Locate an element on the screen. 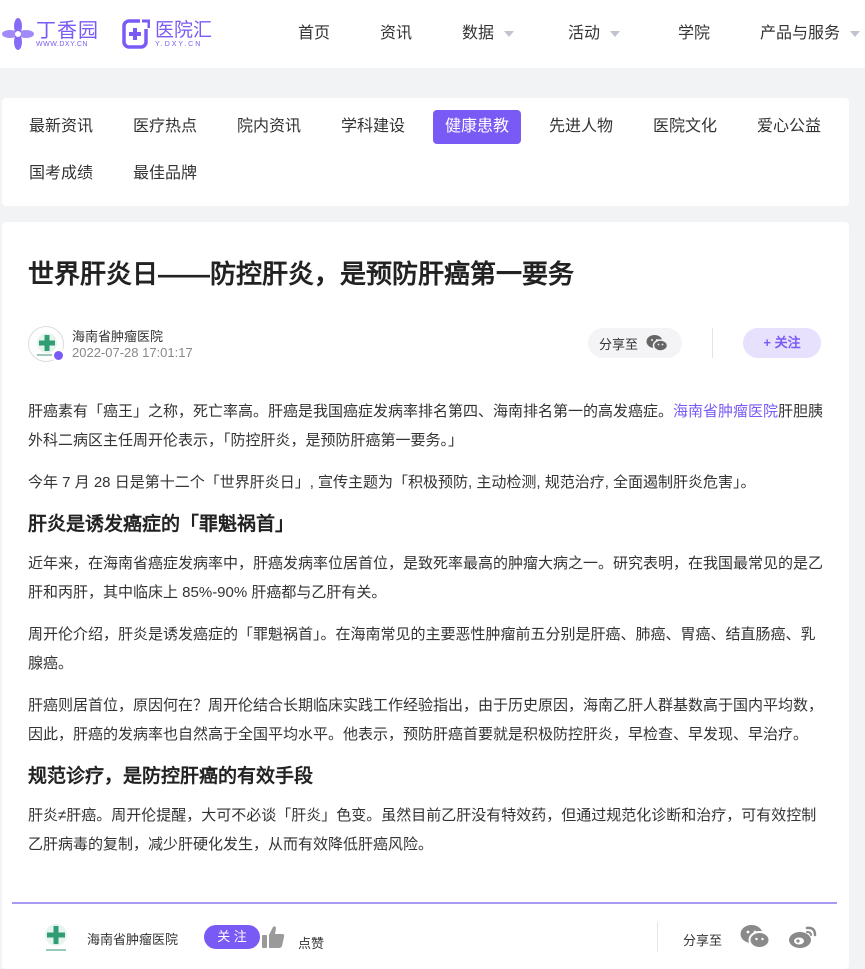 This screenshot has width=865, height=969. like-label: 点赞 is located at coordinates (311, 942).